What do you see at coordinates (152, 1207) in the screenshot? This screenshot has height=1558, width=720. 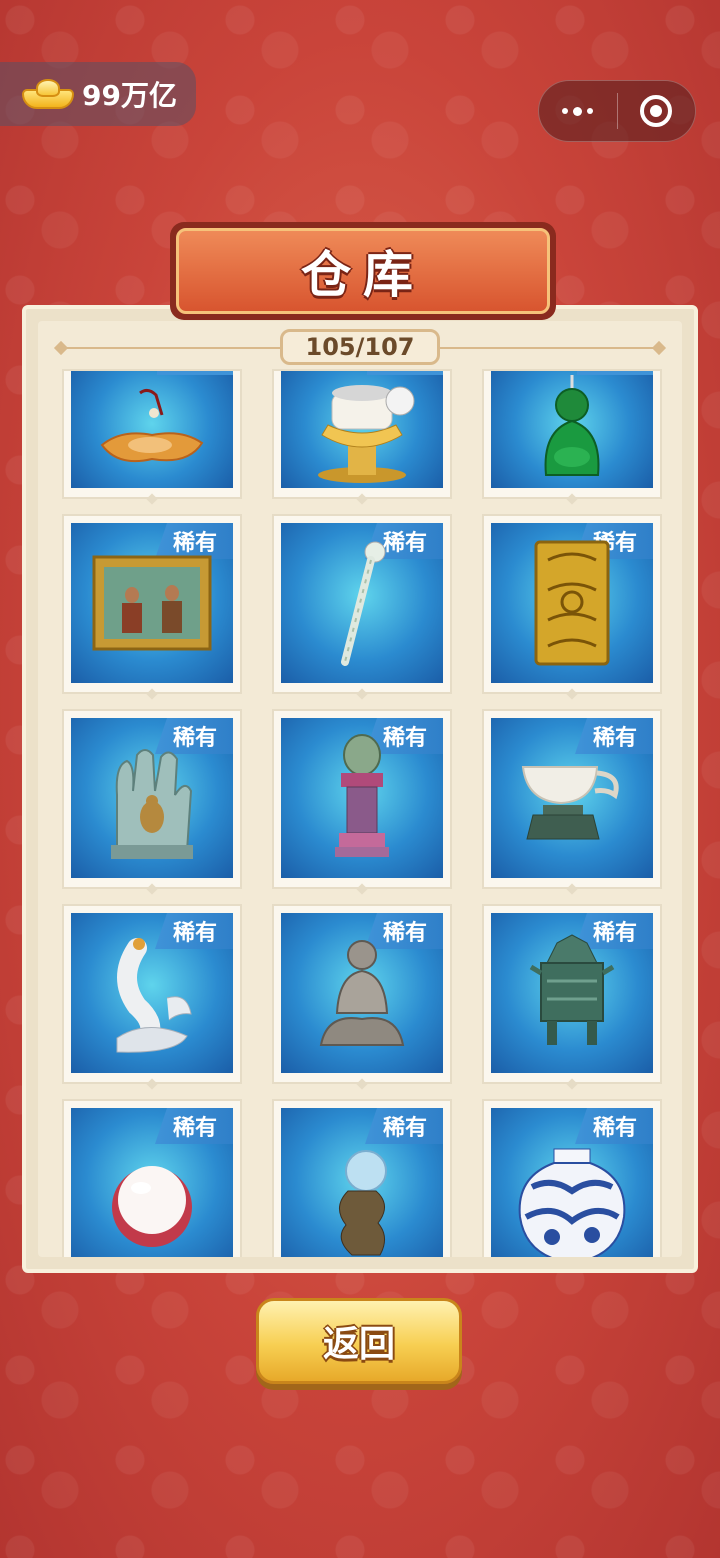 I see `large-pearl-icon` at bounding box center [152, 1207].